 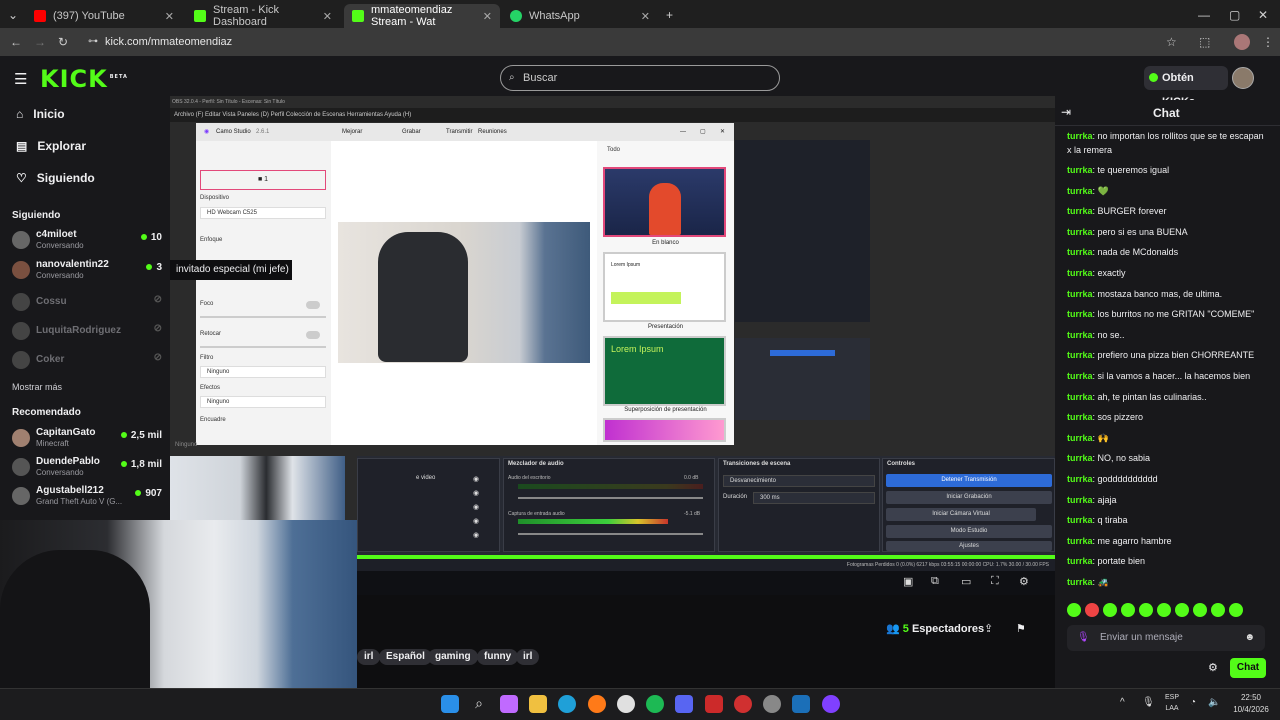 What do you see at coordinates (772, 704) in the screenshot?
I see `obs-icon` at bounding box center [772, 704].